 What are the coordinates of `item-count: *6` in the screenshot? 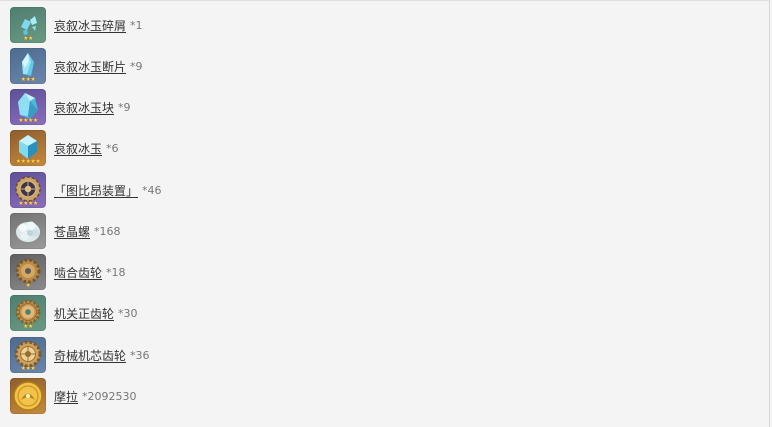 It's located at (112, 148).